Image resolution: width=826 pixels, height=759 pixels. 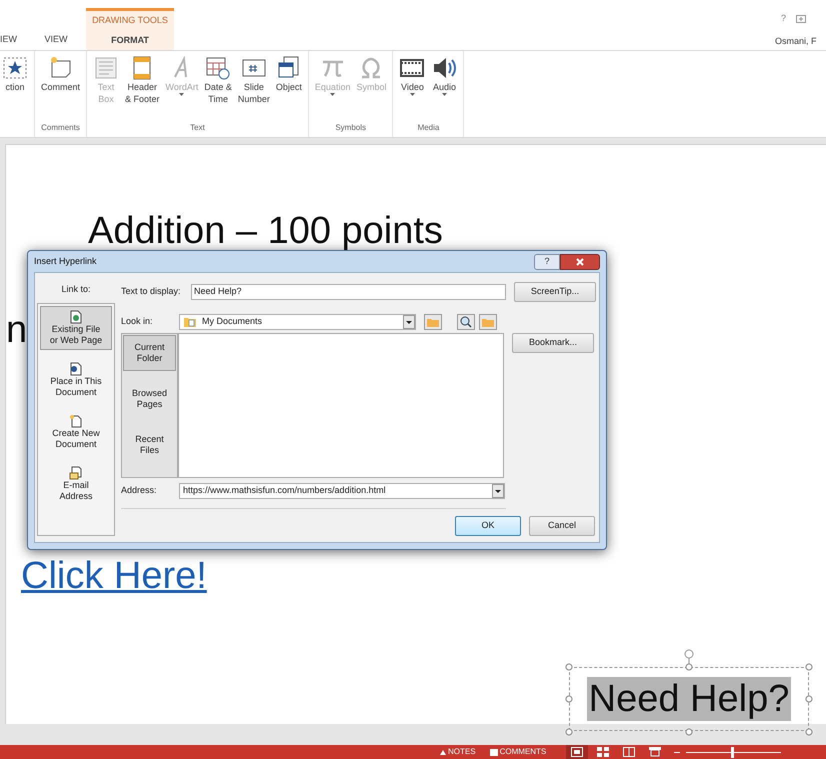 I want to click on contextual-header: DRAWING TOOLS, so click(x=130, y=20).